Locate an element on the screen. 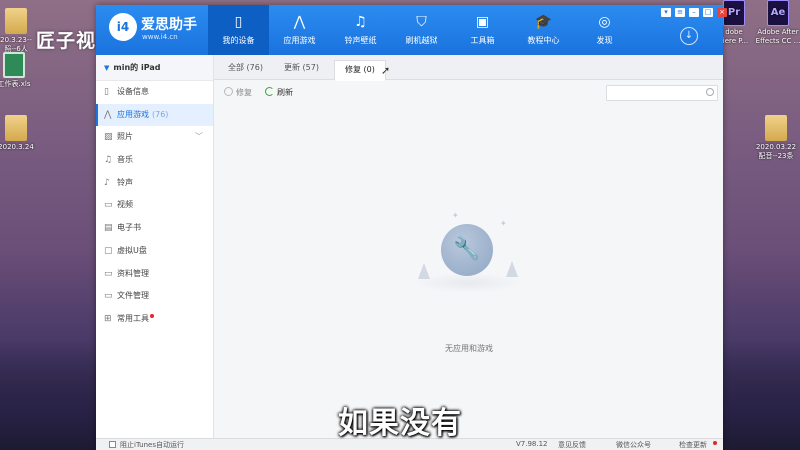 This screenshot has width=800, height=450. sidebar-item-label: 资料管理 is located at coordinates (133, 273).